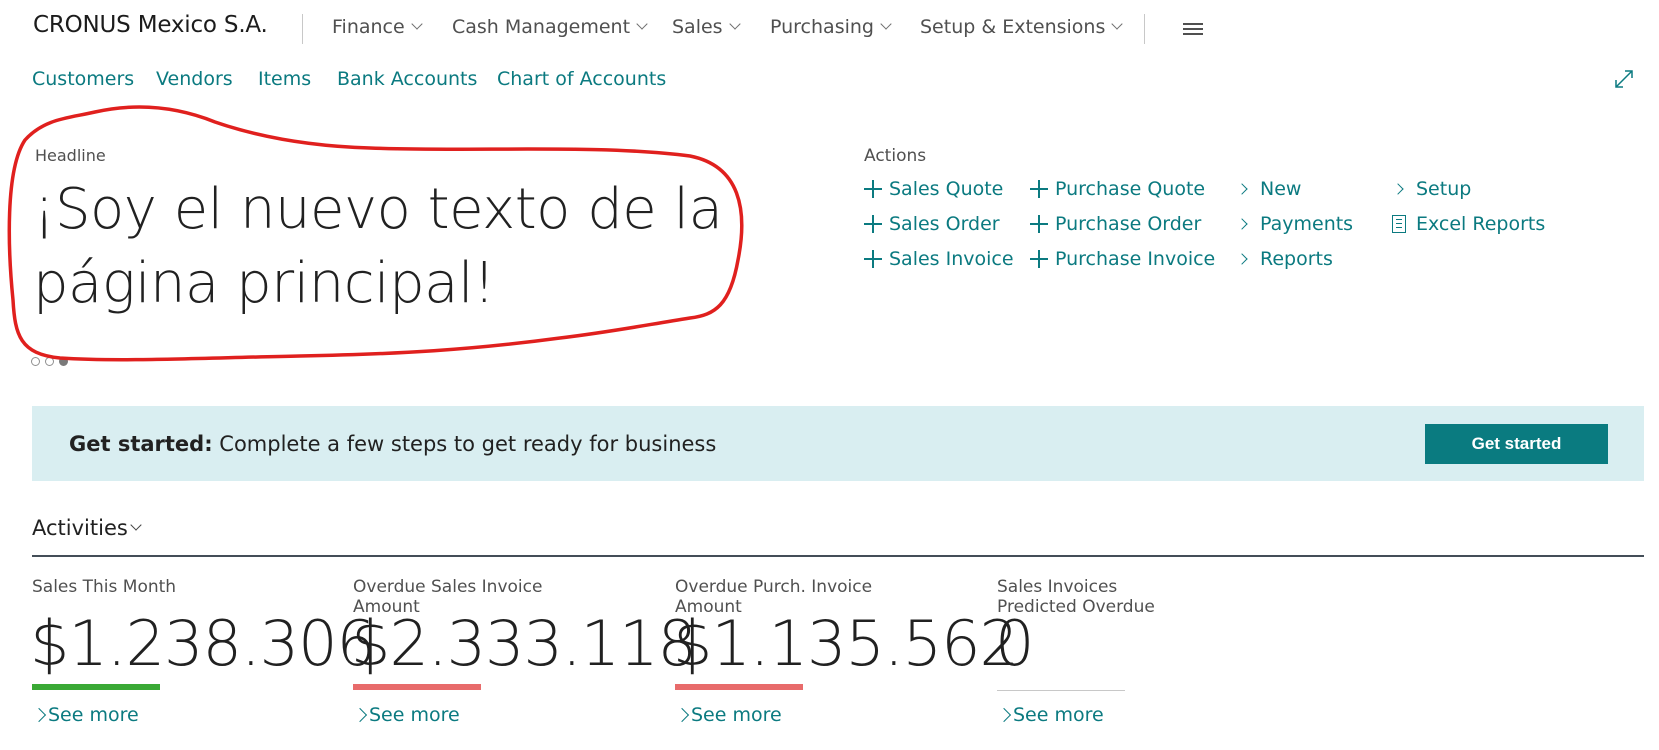 The width and height of the screenshot is (1659, 750). I want to click on action-purchase-quote: Purchase Quote, so click(1117, 189).